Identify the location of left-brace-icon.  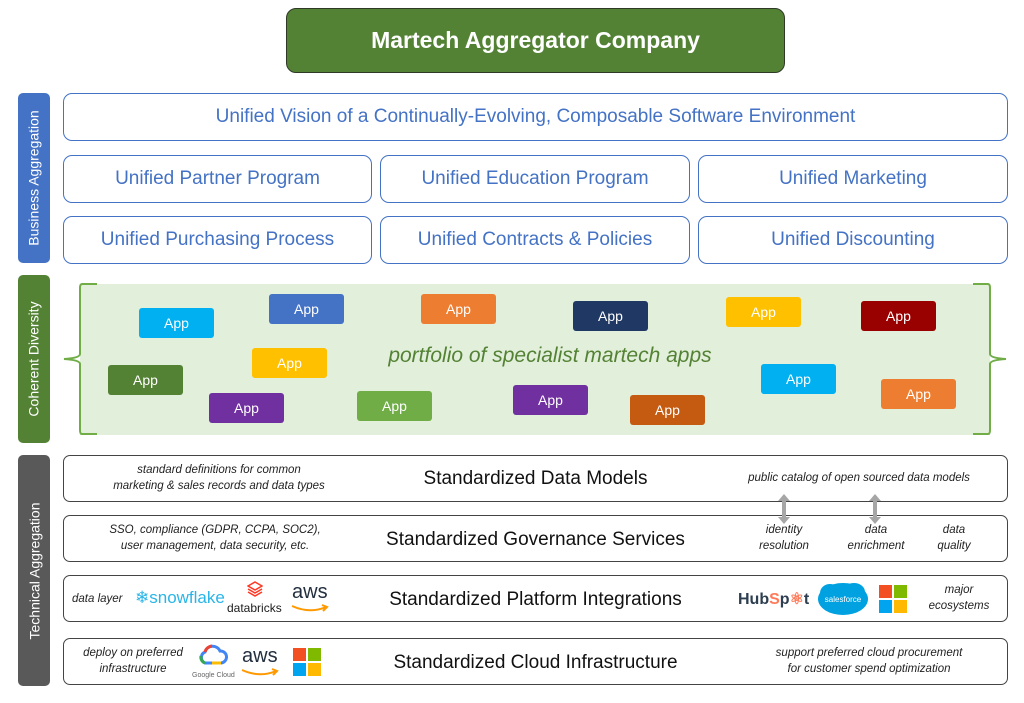
(80, 359).